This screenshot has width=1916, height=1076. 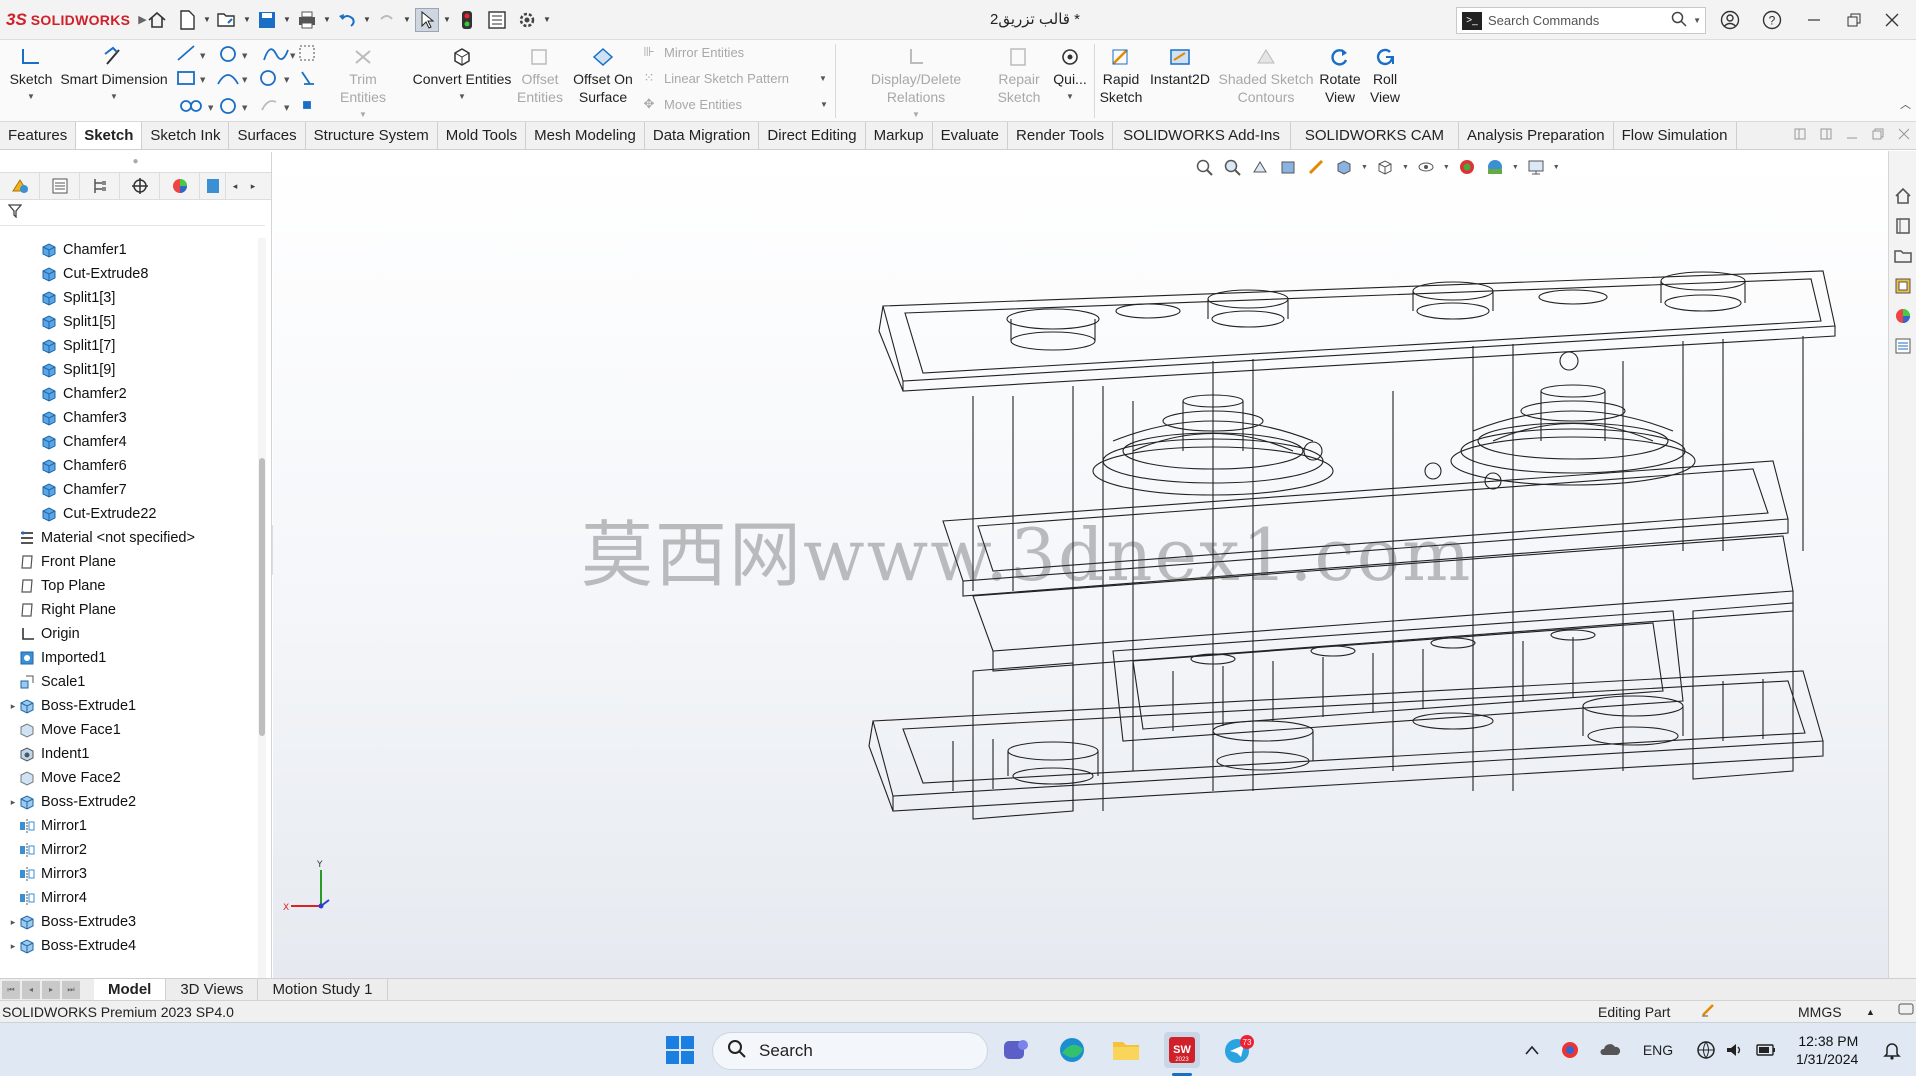 What do you see at coordinates (1232, 167) in the screenshot?
I see `zoom-to-area-icon` at bounding box center [1232, 167].